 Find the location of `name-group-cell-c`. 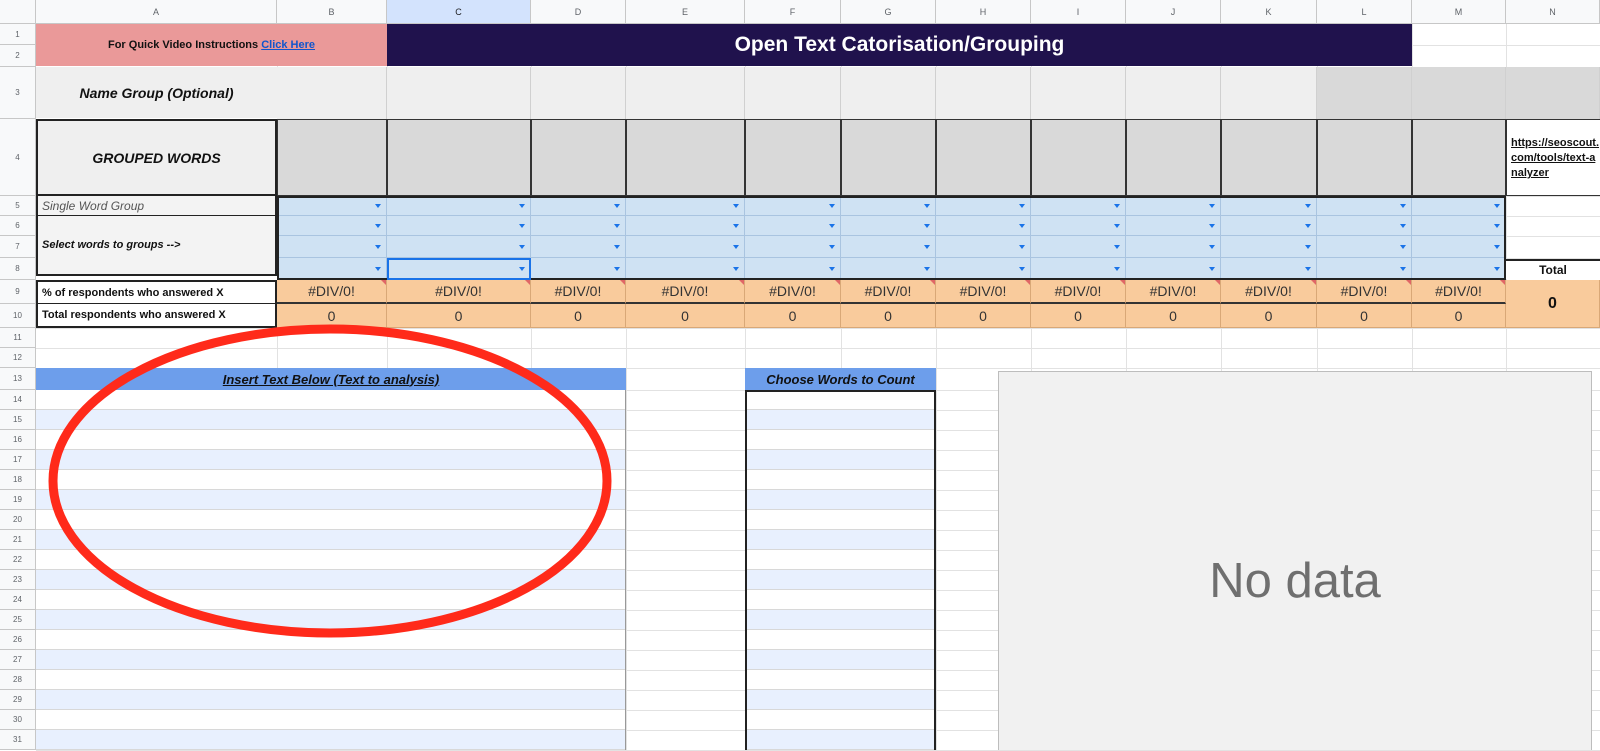

name-group-cell-c is located at coordinates (459, 93).